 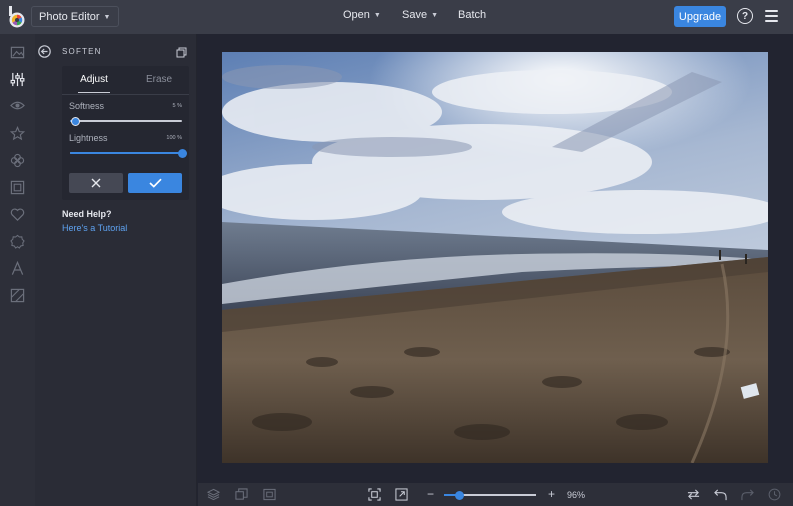 I want to click on zoom-in-button: +, so click(x=551, y=494).